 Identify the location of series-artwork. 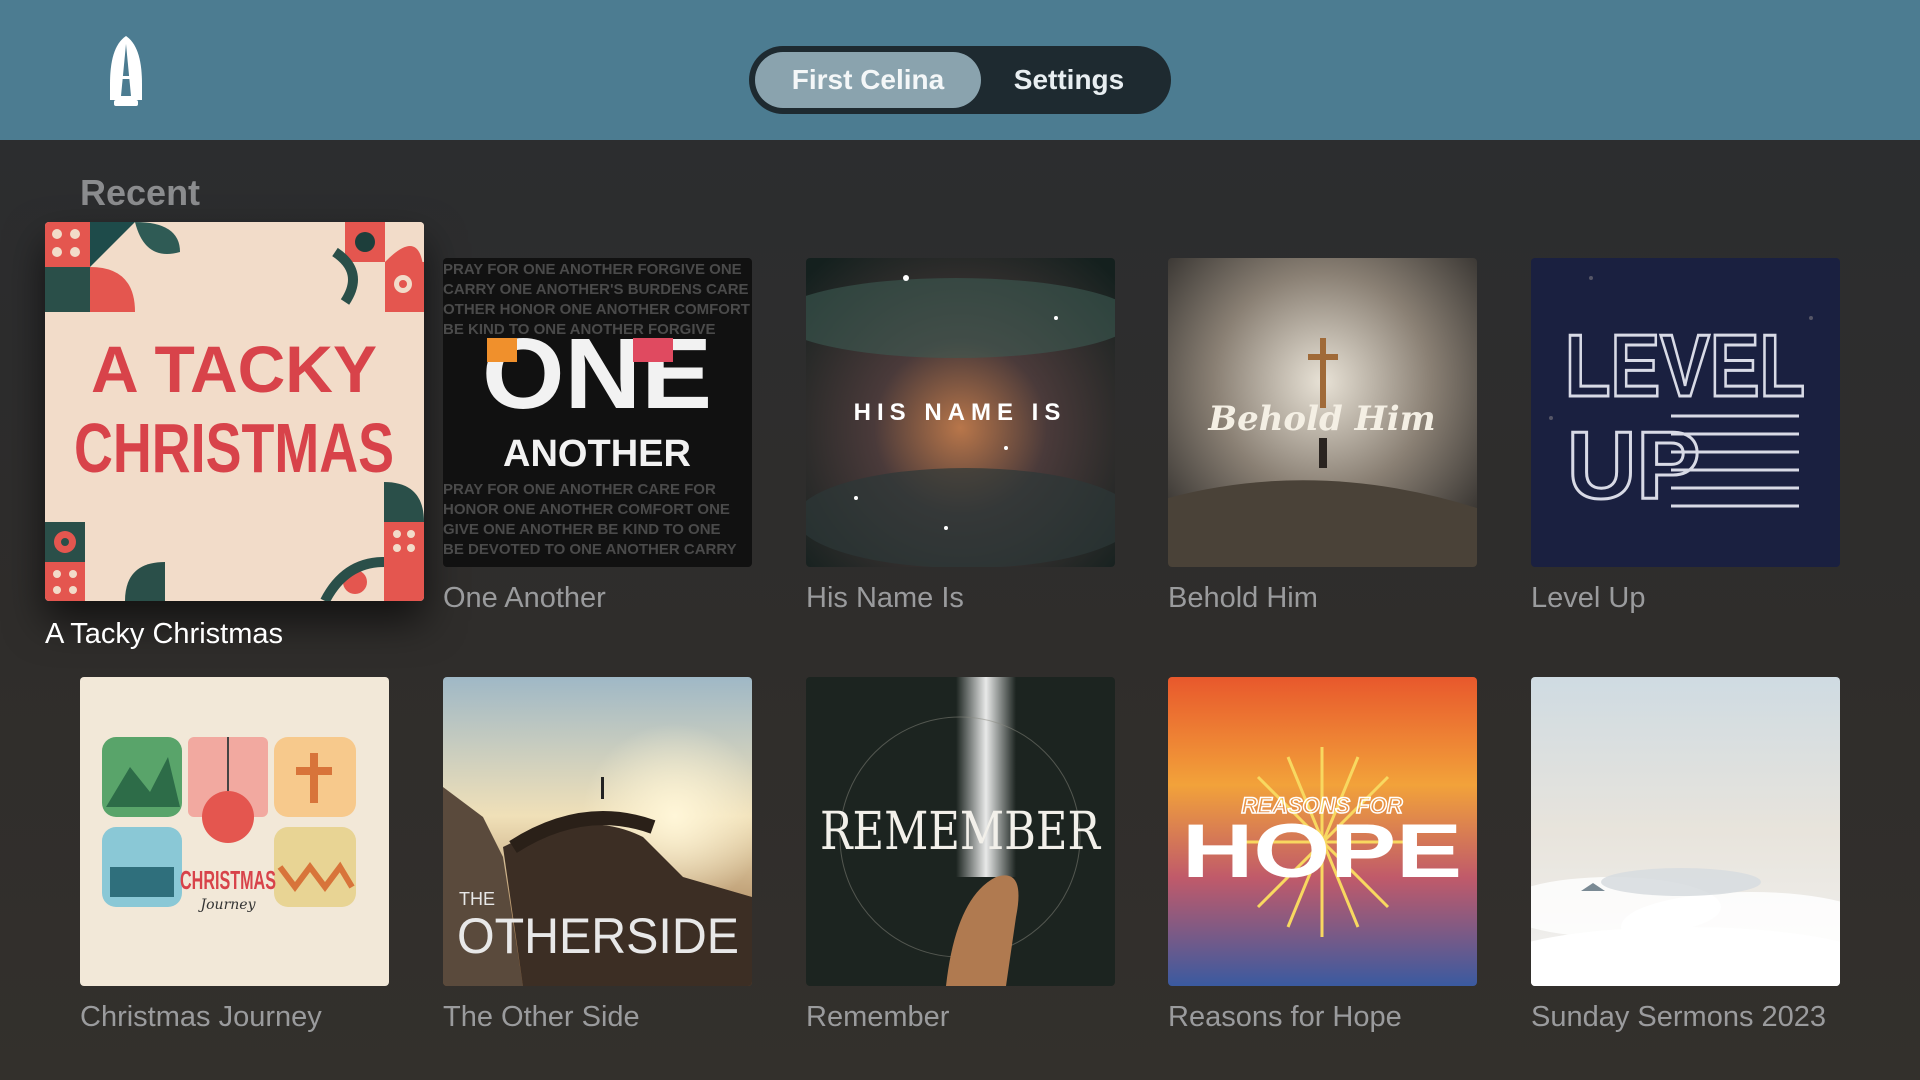
(1685, 831).